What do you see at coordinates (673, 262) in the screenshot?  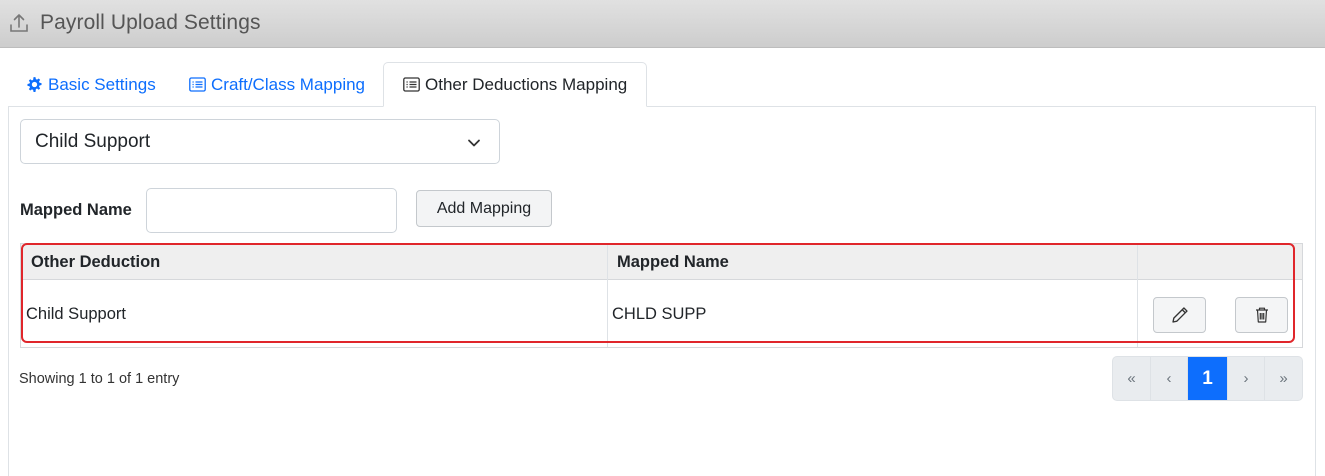 I see `column-header-mapped-name: Mapped Name` at bounding box center [673, 262].